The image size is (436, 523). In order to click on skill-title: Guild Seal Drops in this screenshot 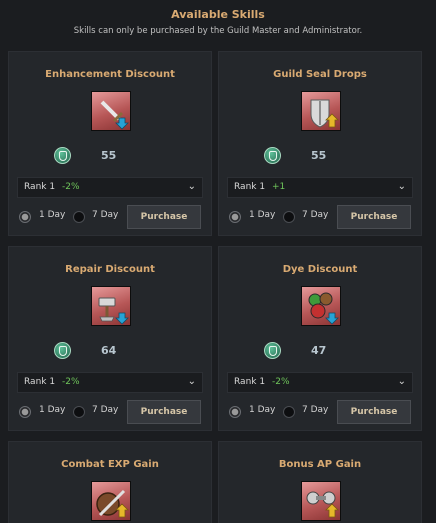, I will do `click(320, 74)`.